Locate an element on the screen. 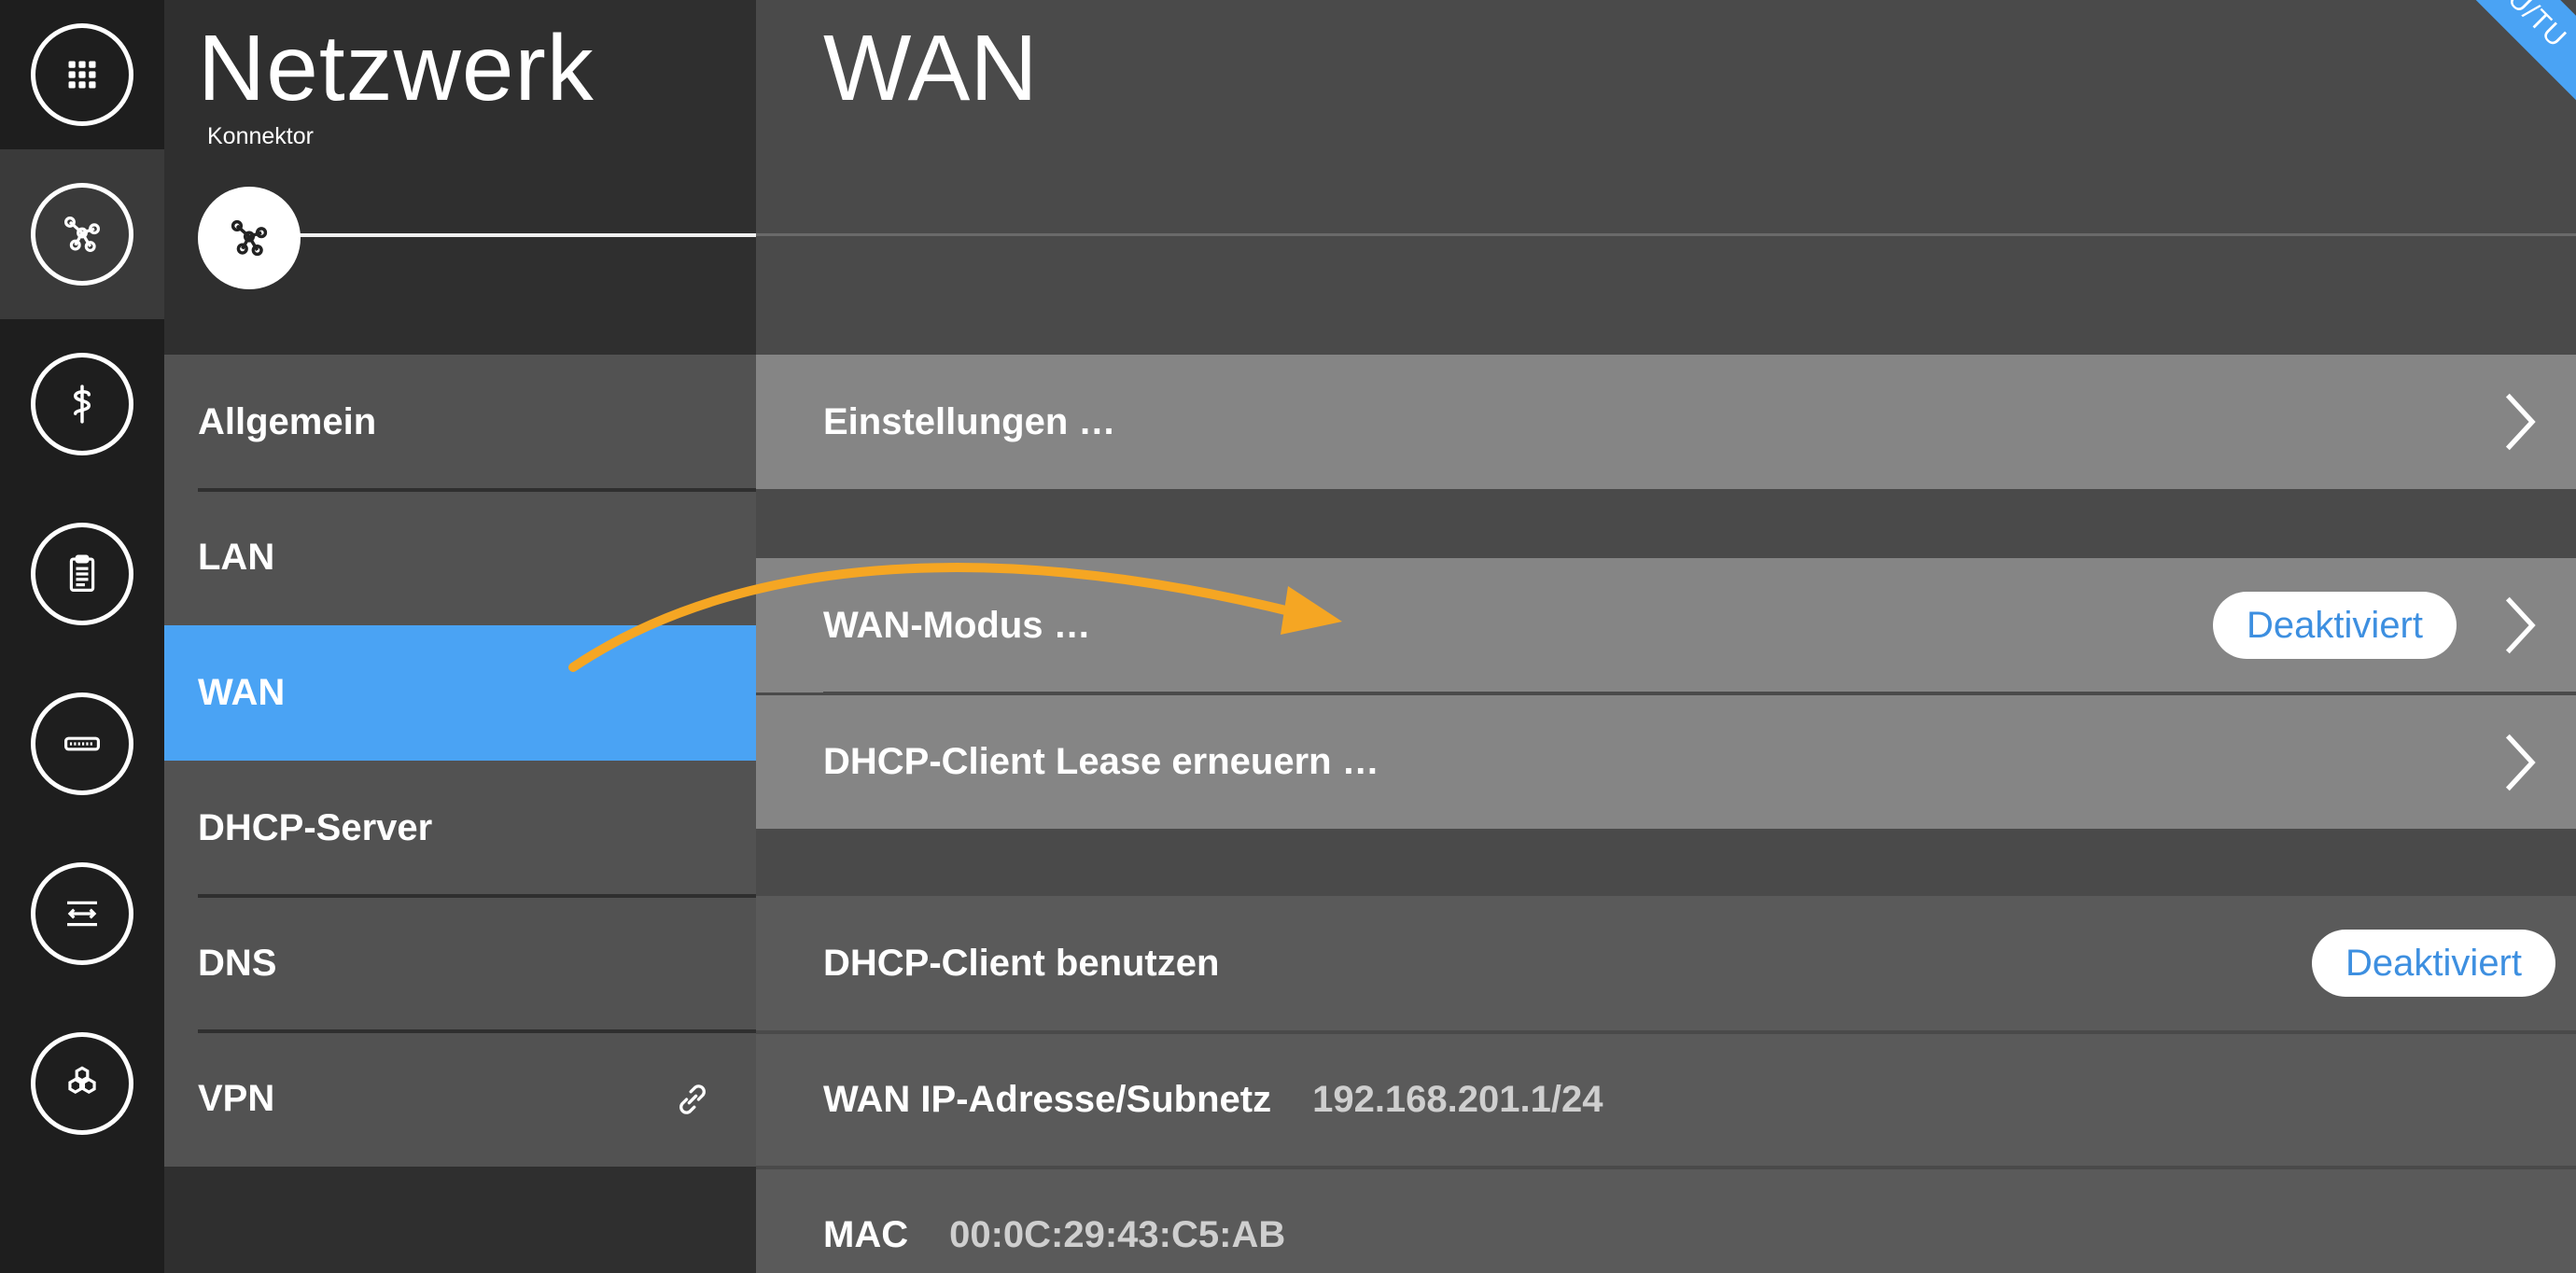 This screenshot has height=1273, width=2576. transfer-icon is located at coordinates (82, 914).